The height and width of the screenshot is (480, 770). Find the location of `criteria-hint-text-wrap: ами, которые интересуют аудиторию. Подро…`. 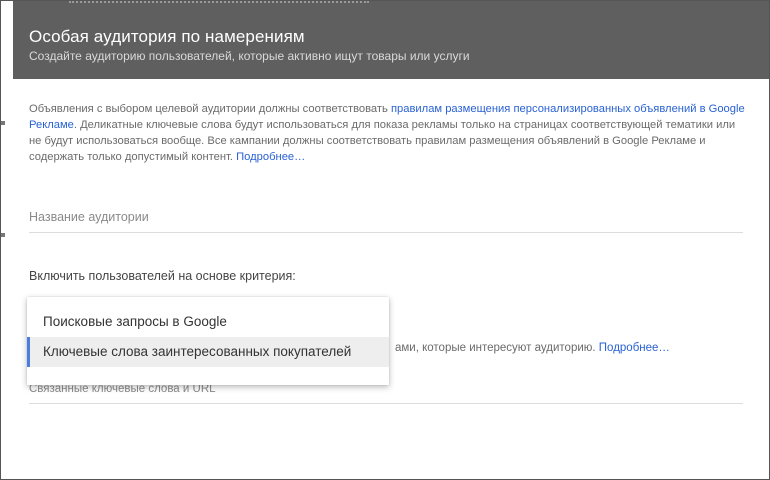

criteria-hint-text-wrap: ами, которые интересуют аудиторию. Подро… is located at coordinates (532, 348).